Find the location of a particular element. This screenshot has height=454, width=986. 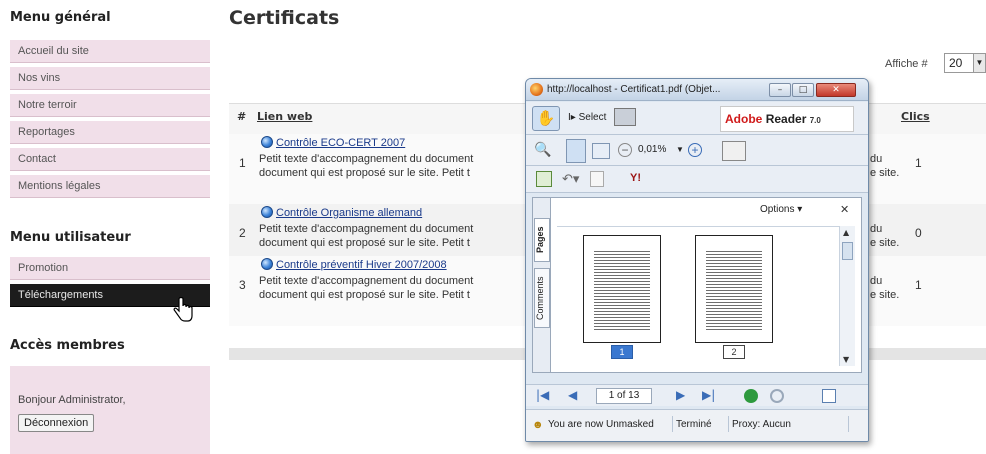

page-layout-icon is located at coordinates (734, 151).